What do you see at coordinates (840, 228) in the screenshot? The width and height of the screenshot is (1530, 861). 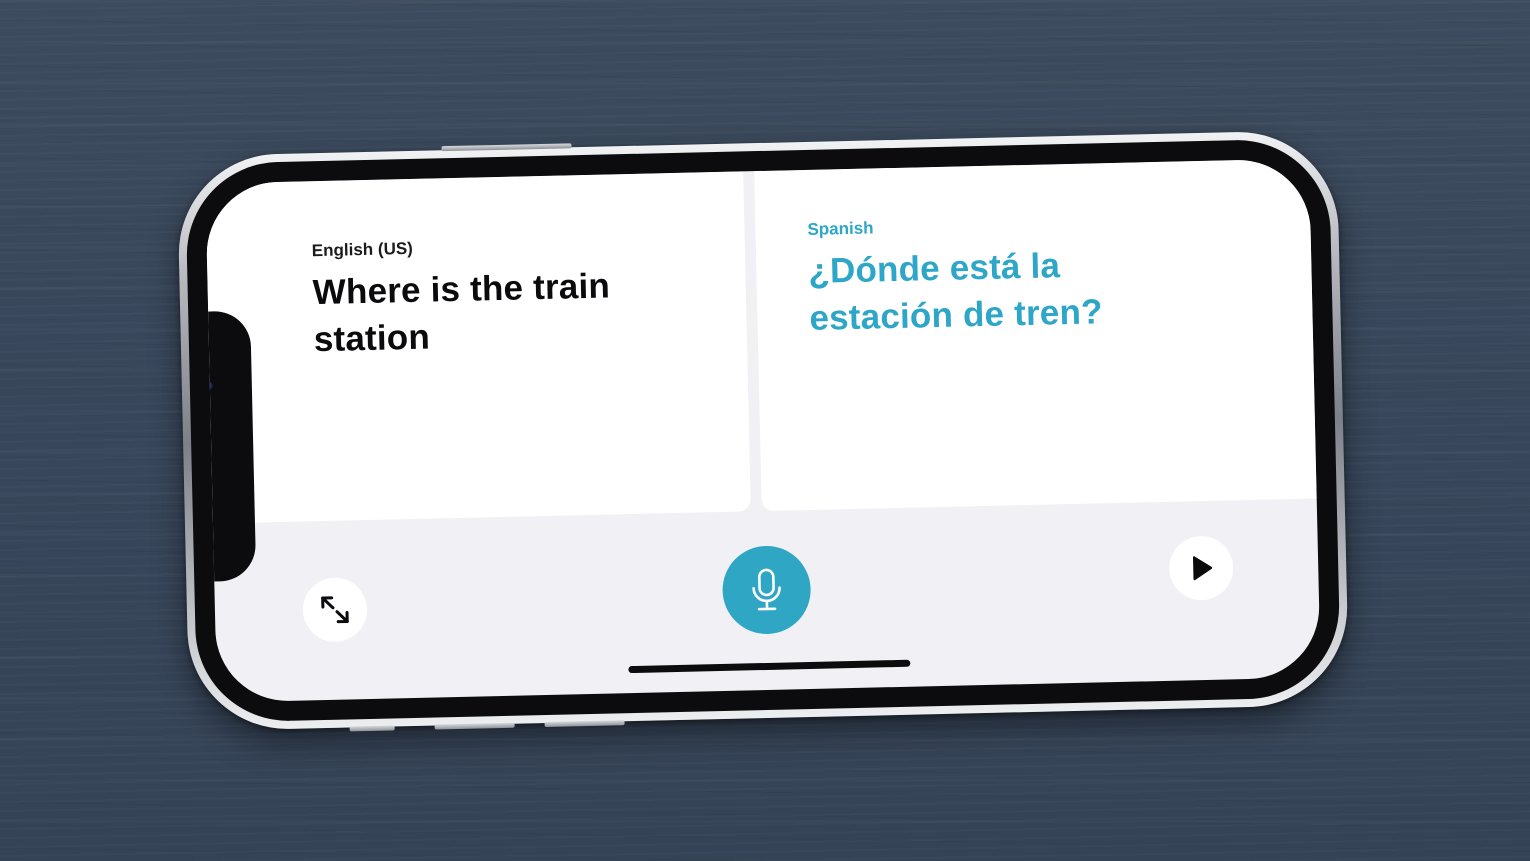 I see `target-language-label: Spanish` at bounding box center [840, 228].